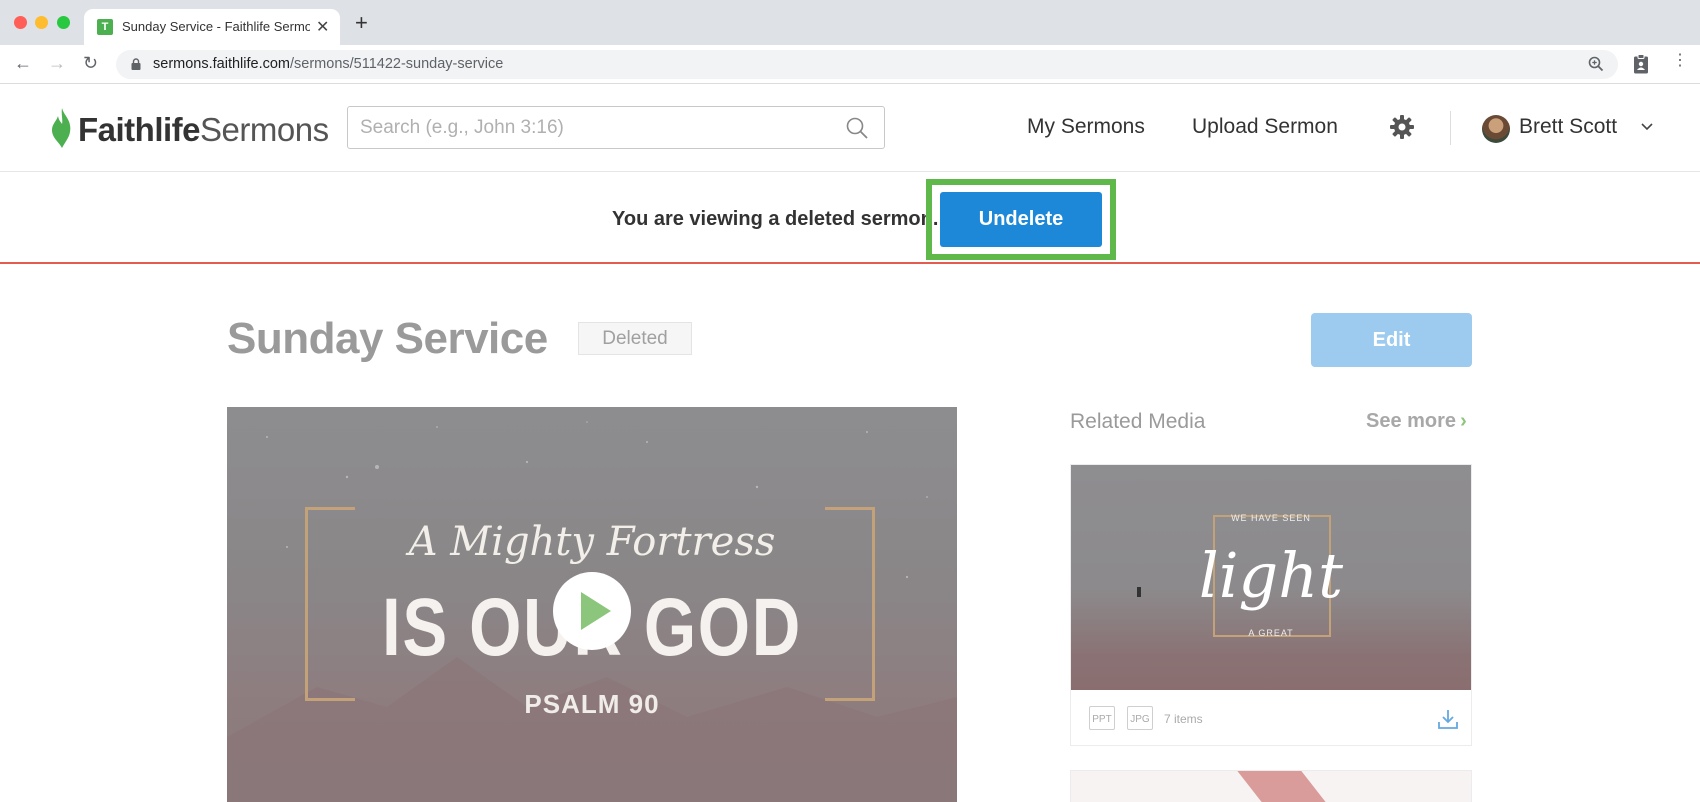  I want to click on logo-wordmark: FaithlifeSermons, so click(203, 130).